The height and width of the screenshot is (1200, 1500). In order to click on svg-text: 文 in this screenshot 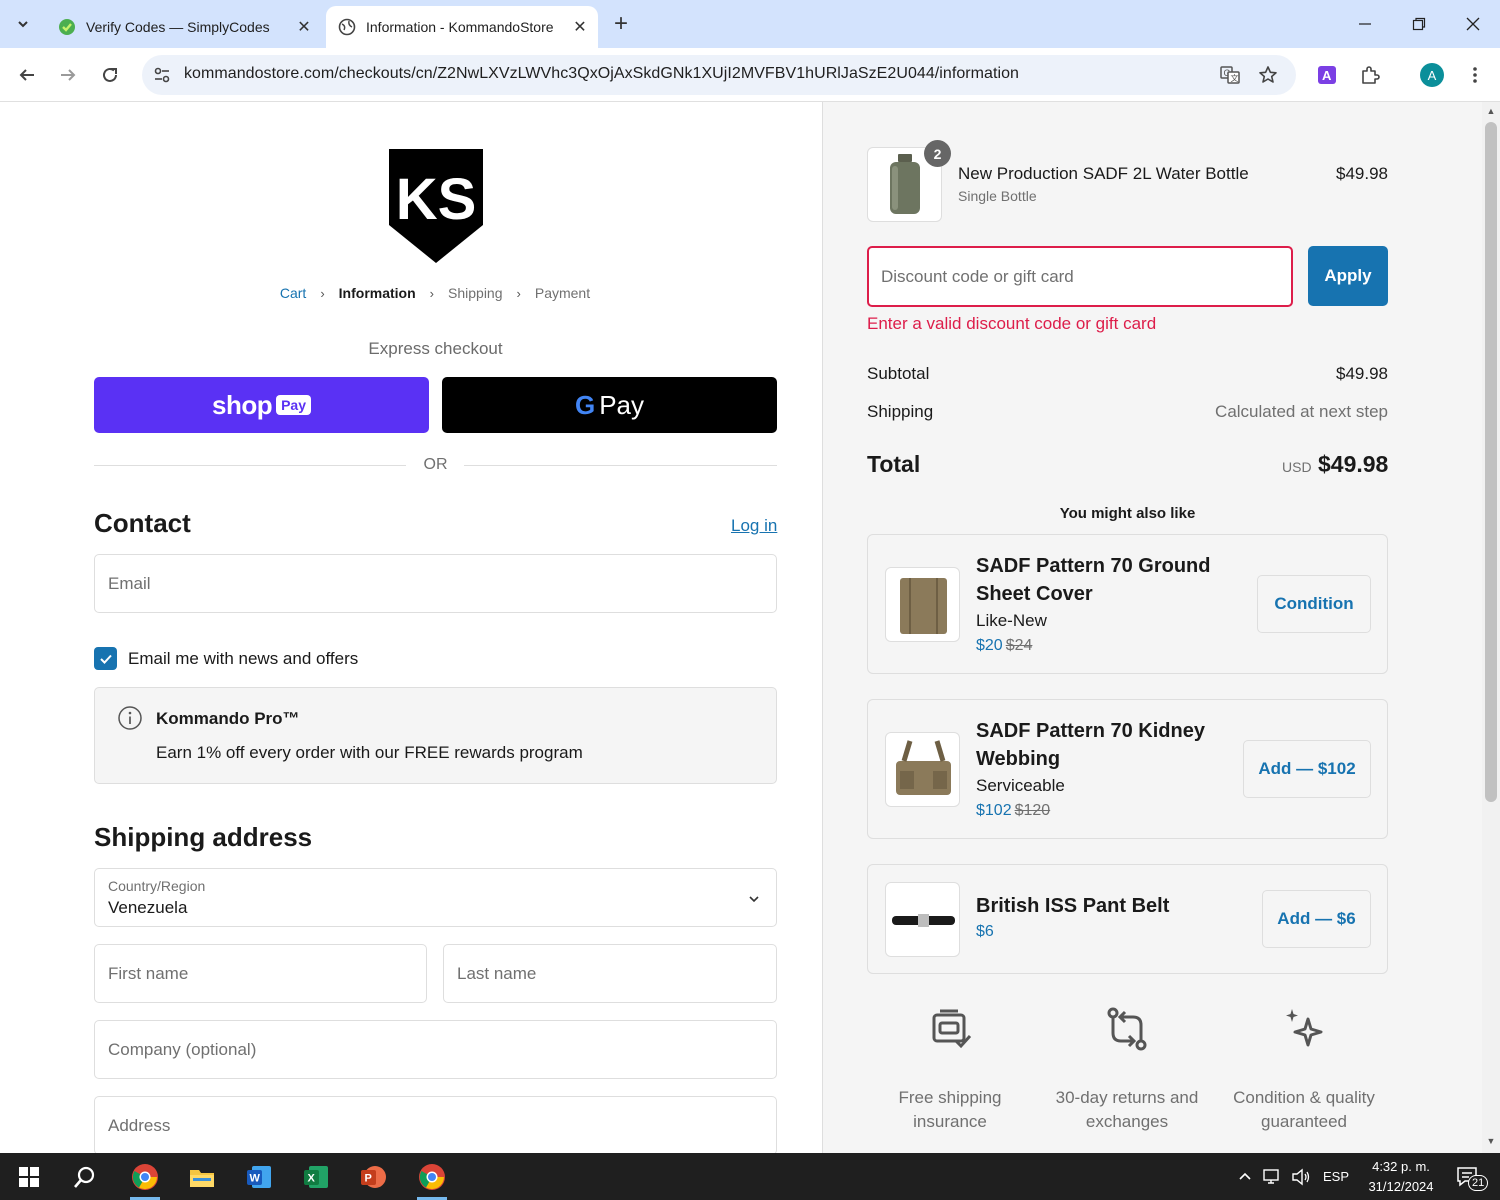, I will do `click(1235, 78)`.